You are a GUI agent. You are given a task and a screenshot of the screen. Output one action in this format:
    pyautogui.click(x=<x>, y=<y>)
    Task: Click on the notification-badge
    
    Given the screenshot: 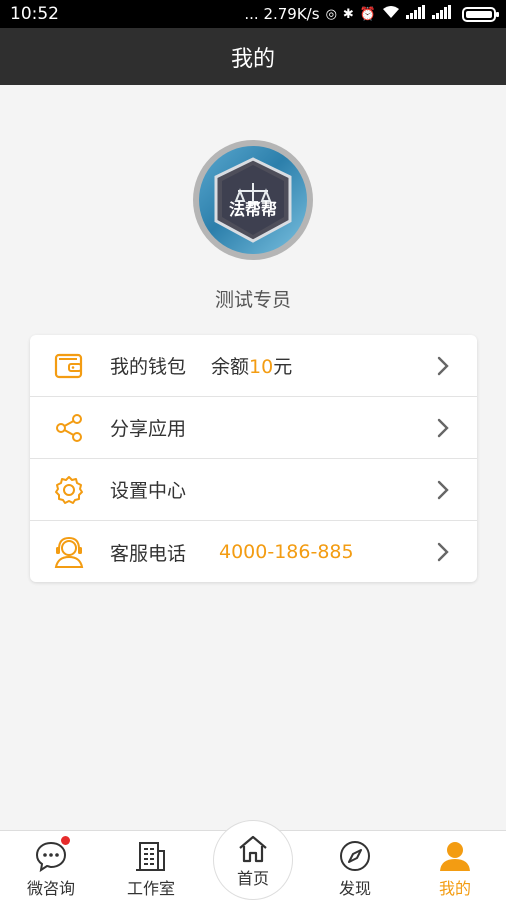 What is the action you would take?
    pyautogui.click(x=65, y=840)
    